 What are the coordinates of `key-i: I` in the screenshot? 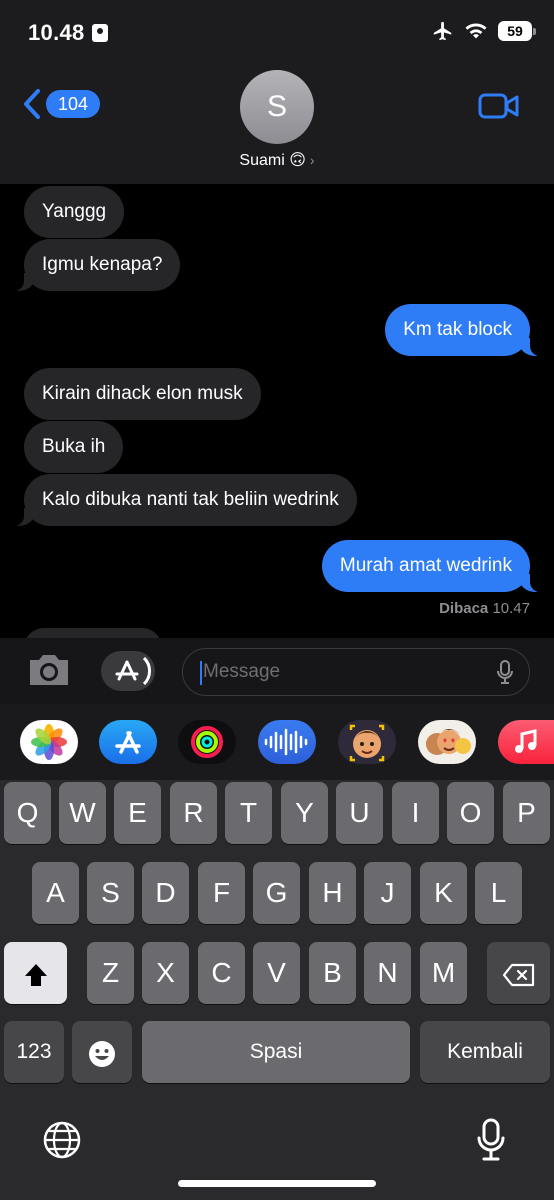 It's located at (415, 813).